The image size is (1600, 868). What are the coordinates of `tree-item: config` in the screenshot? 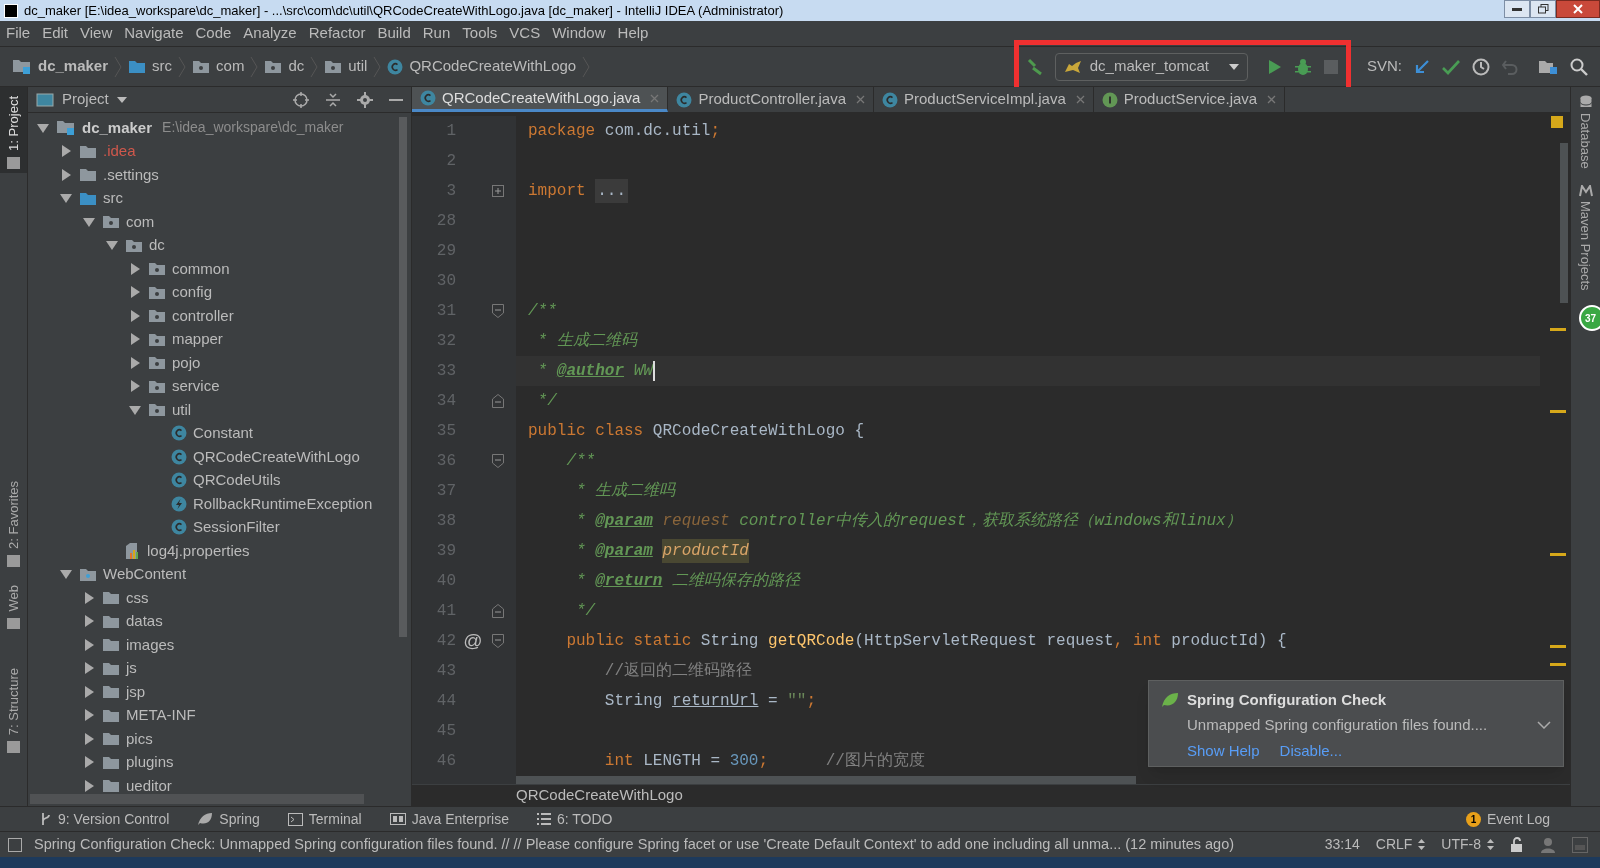 It's located at (219, 292).